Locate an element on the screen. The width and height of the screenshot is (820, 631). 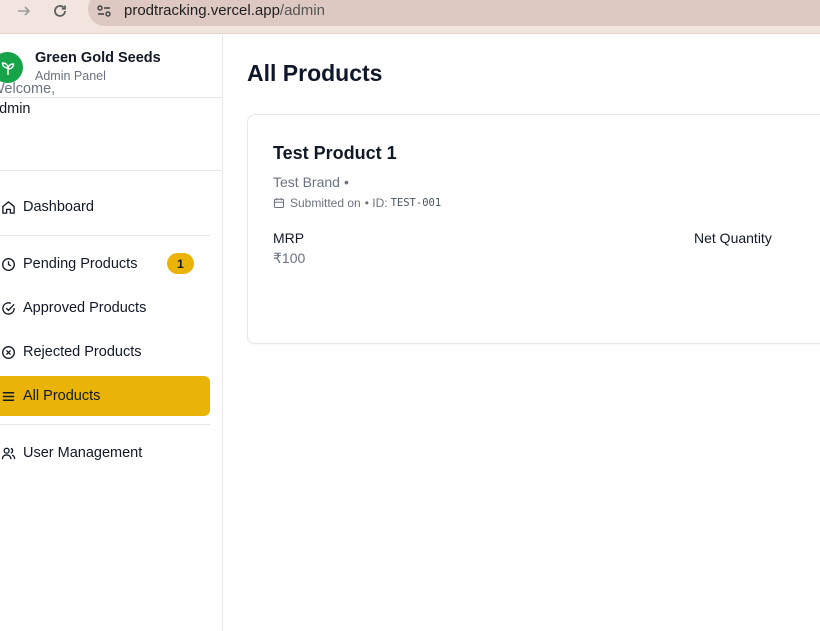
sidebar-item-label: Approved Products is located at coordinates (85, 308).